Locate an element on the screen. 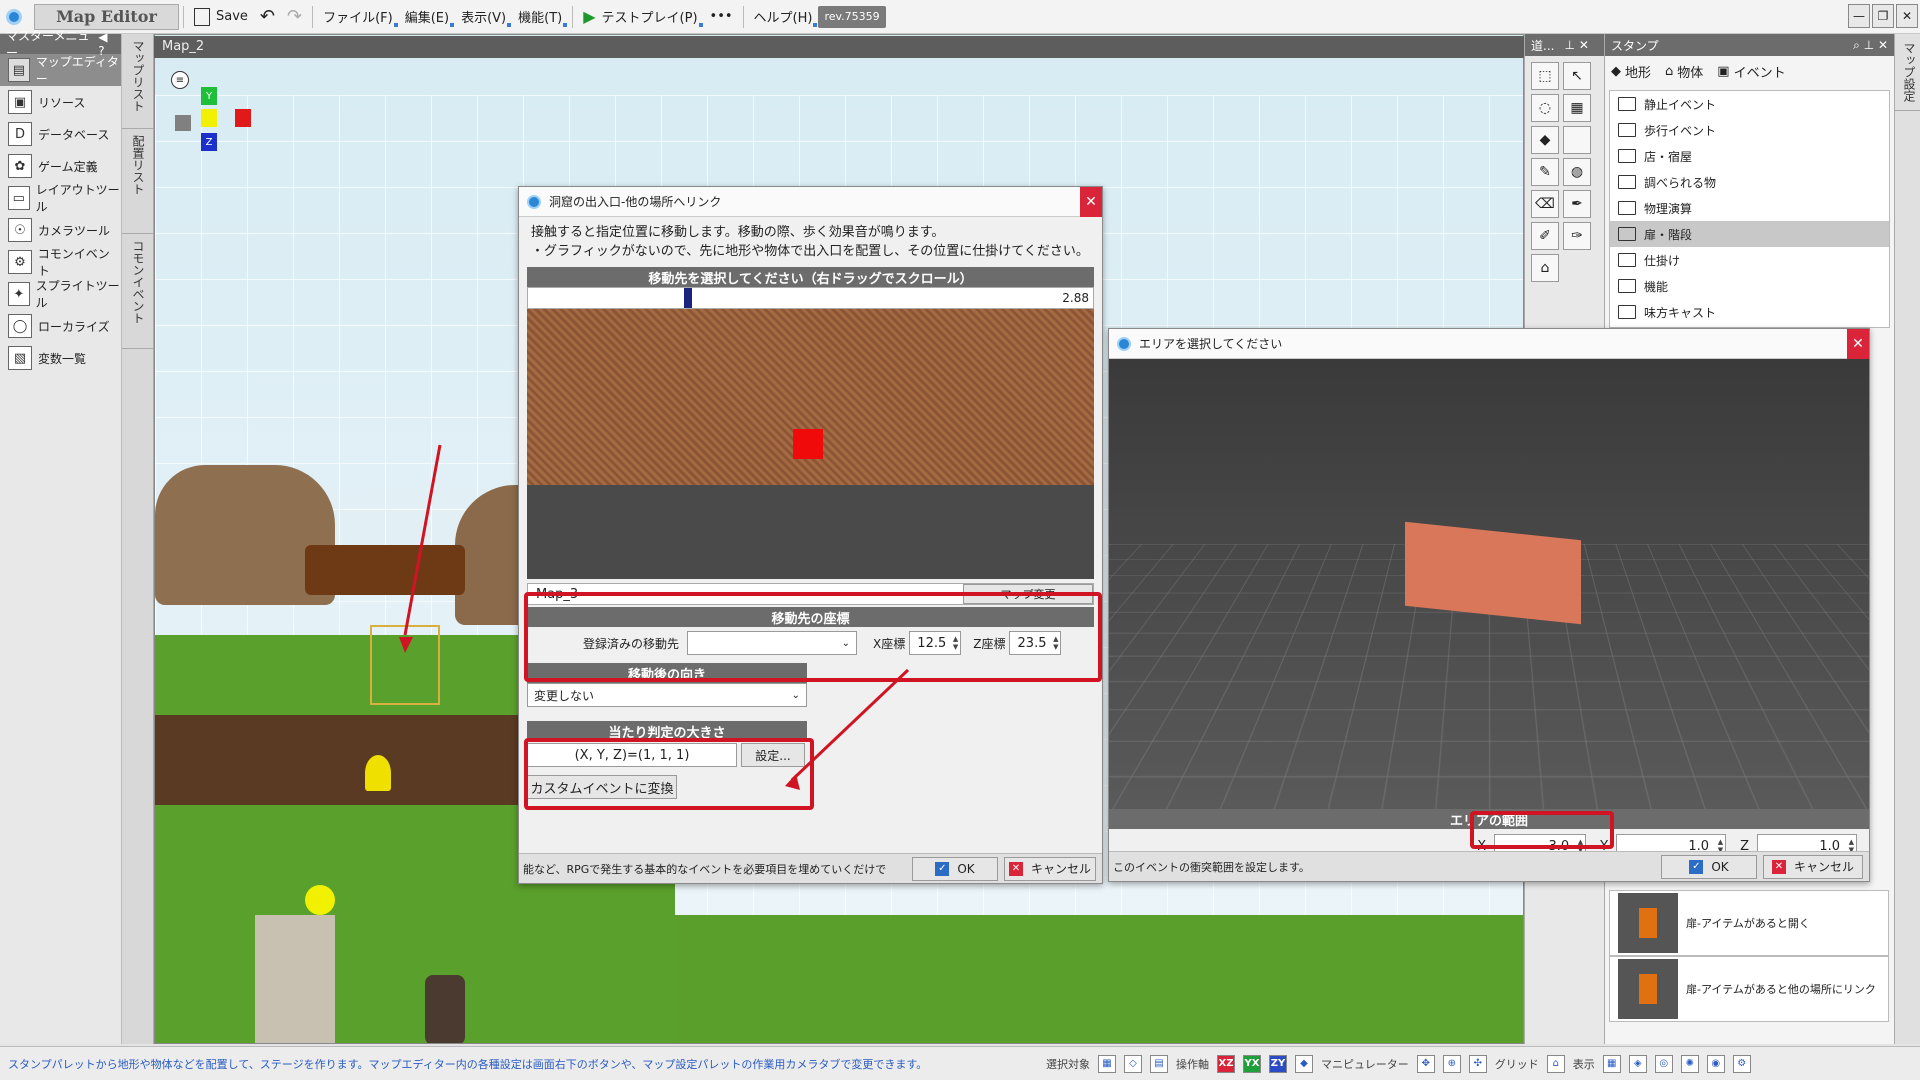 The image size is (1920, 1080). select-target-icon: ▦ is located at coordinates (1107, 1063).